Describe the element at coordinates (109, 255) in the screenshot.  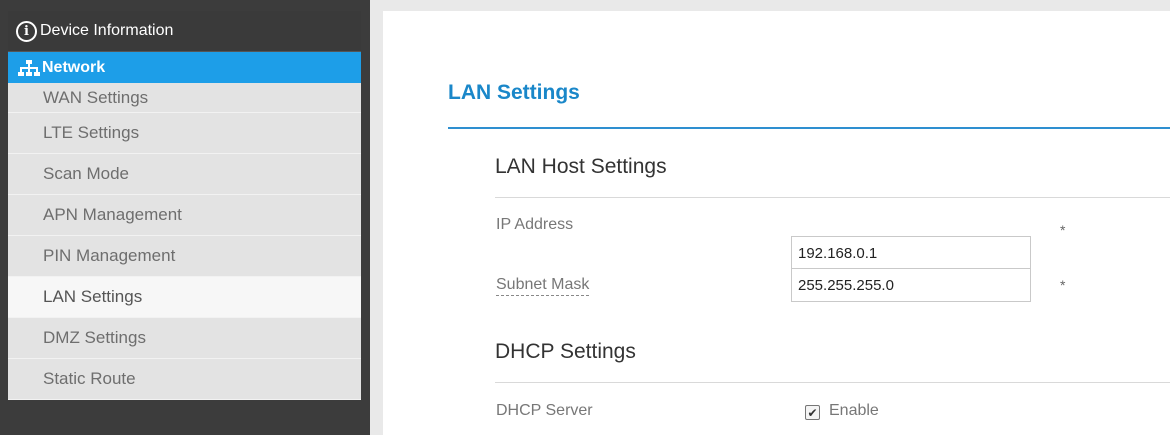
I see `sidebar-item-label: PIN Management` at that location.